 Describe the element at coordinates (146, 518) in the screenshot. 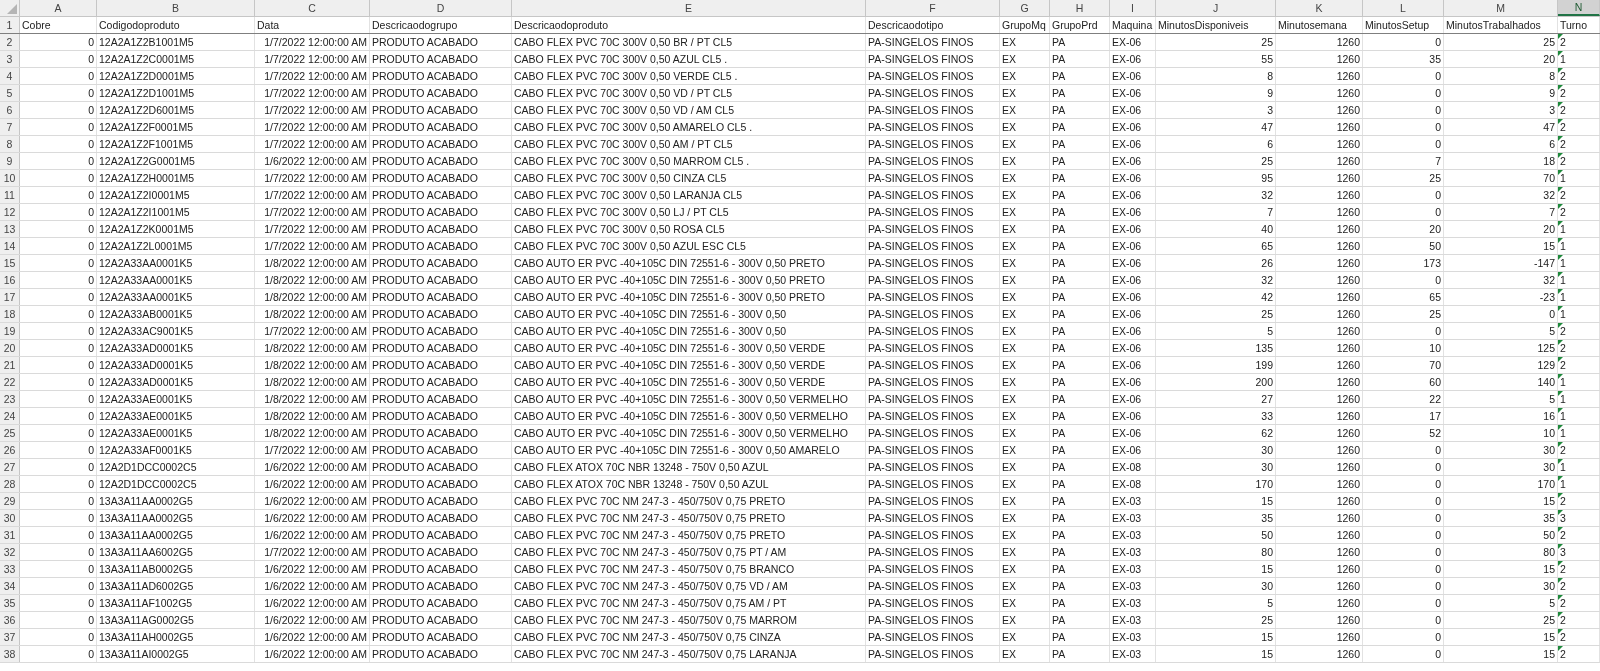

I see `table-cell: 13A3A11AA0002G5` at that location.